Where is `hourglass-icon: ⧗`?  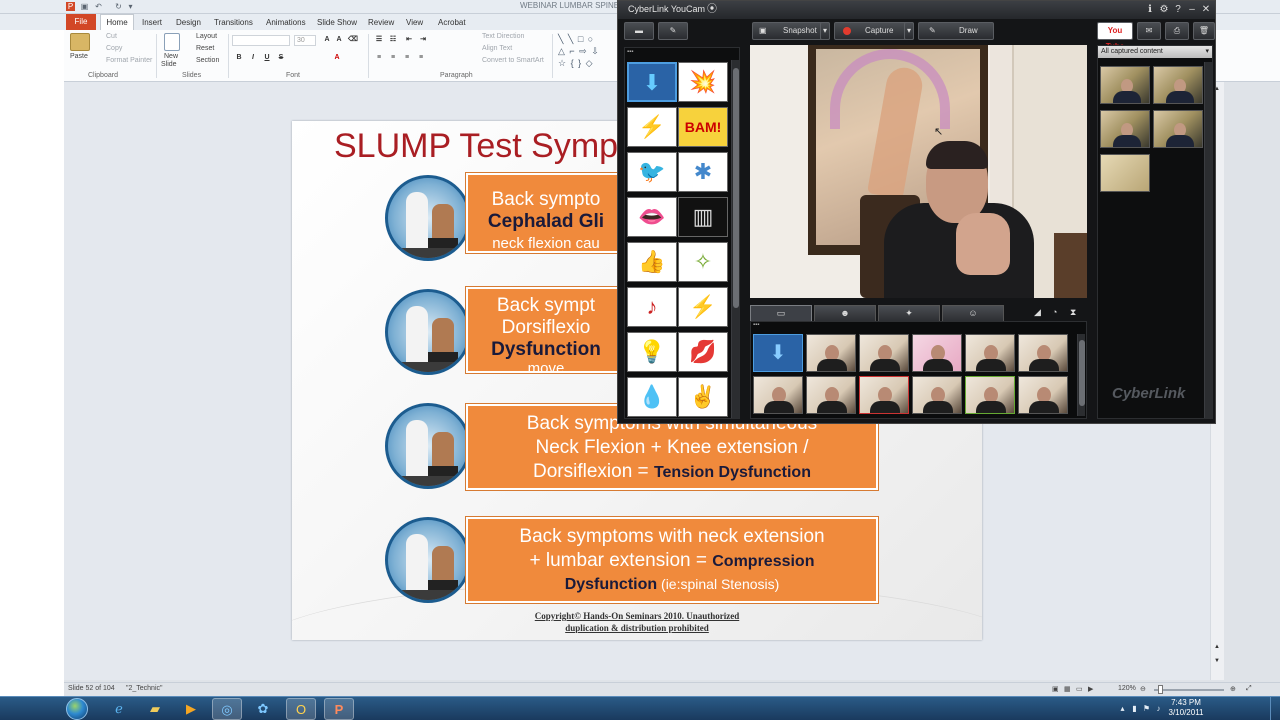 hourglass-icon: ⧗ is located at coordinates (1073, 312).